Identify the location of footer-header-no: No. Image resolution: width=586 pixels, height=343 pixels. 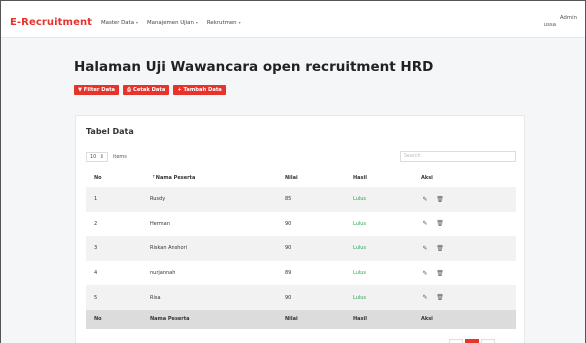
(114, 319).